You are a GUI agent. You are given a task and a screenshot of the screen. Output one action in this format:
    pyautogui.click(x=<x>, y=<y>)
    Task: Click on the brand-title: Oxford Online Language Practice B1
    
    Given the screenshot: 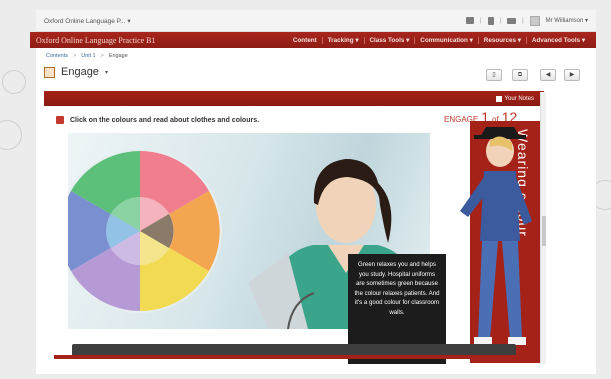 What is the action you would take?
    pyautogui.click(x=96, y=40)
    